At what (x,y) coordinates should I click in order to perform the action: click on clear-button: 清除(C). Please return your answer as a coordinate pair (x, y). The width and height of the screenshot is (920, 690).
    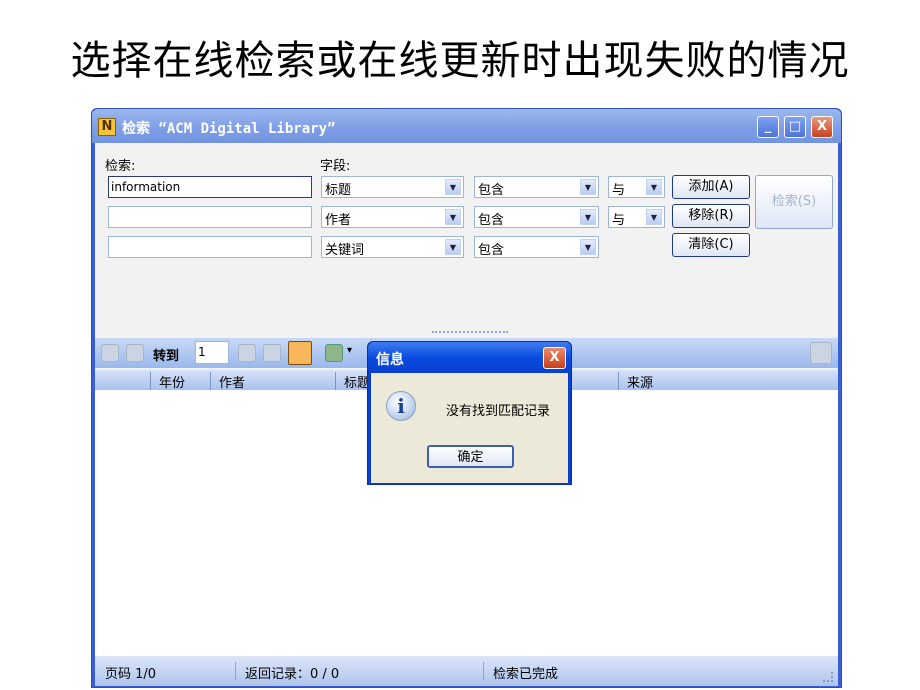
    Looking at the image, I should click on (711, 245).